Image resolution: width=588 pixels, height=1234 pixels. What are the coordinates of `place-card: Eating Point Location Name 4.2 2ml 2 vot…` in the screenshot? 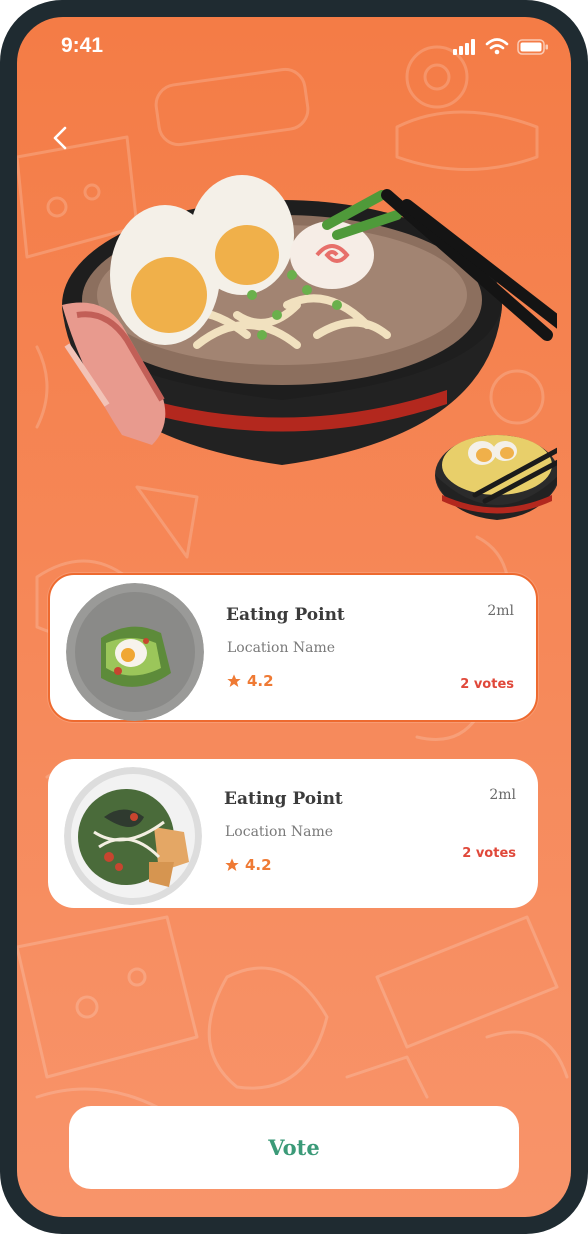 It's located at (293, 833).